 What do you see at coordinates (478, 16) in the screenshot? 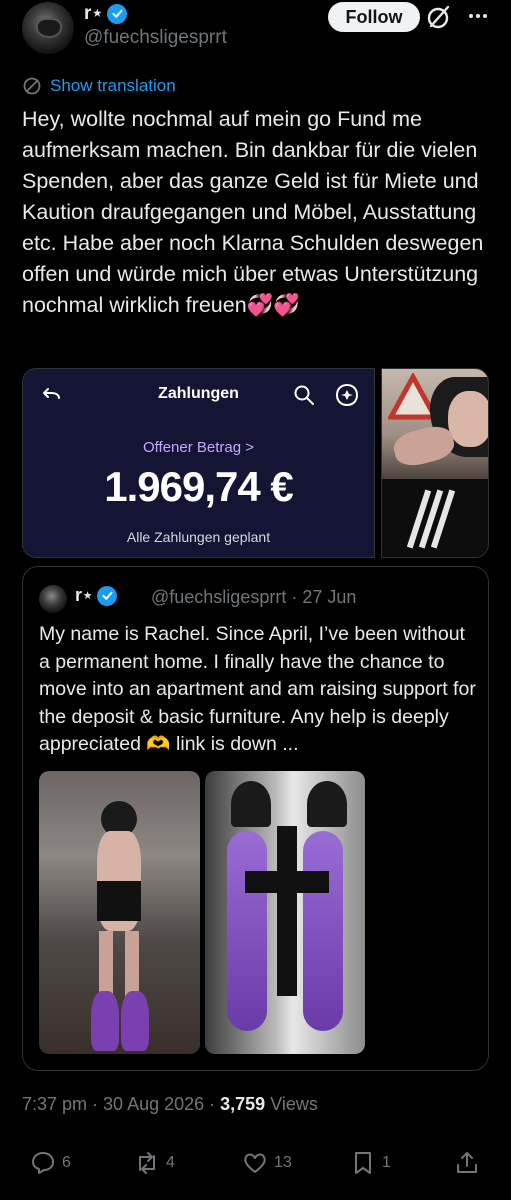
I see `more-icon` at bounding box center [478, 16].